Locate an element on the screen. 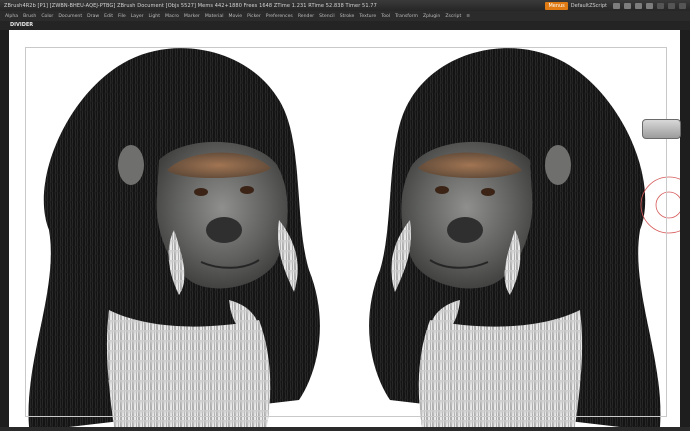  layout-icon is located at coordinates (627, 5).